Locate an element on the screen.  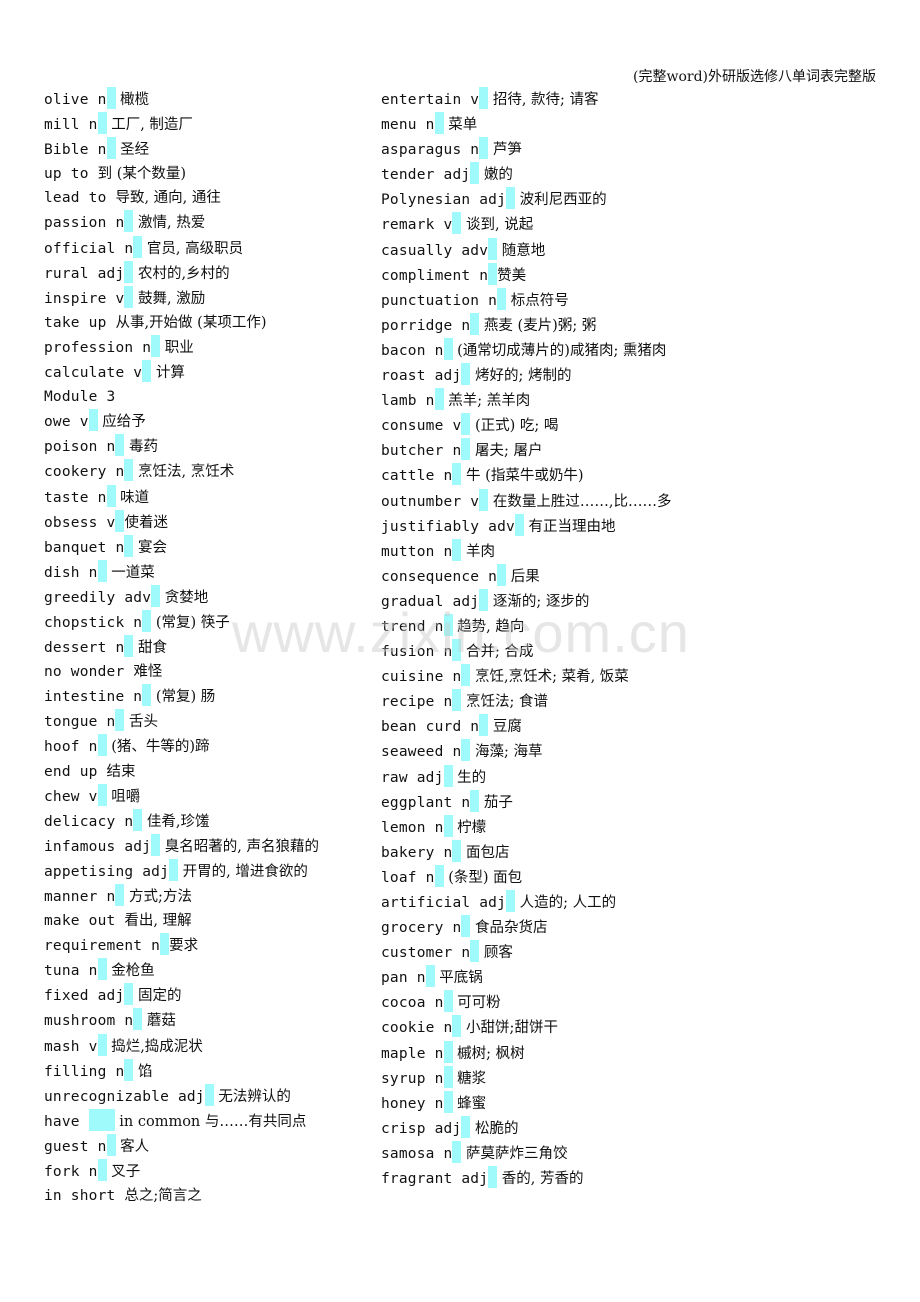
vocabulary-entry: Module 3 is located at coordinates (209, 397).